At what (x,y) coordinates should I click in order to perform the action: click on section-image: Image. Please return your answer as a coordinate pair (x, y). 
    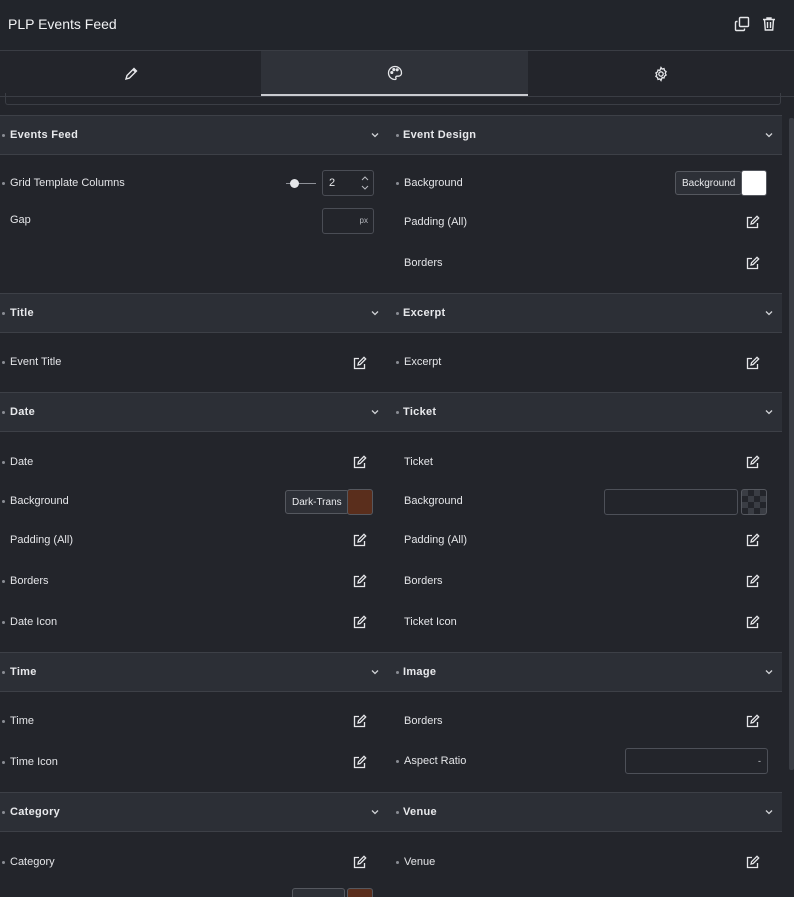
    Looking at the image, I should click on (585, 672).